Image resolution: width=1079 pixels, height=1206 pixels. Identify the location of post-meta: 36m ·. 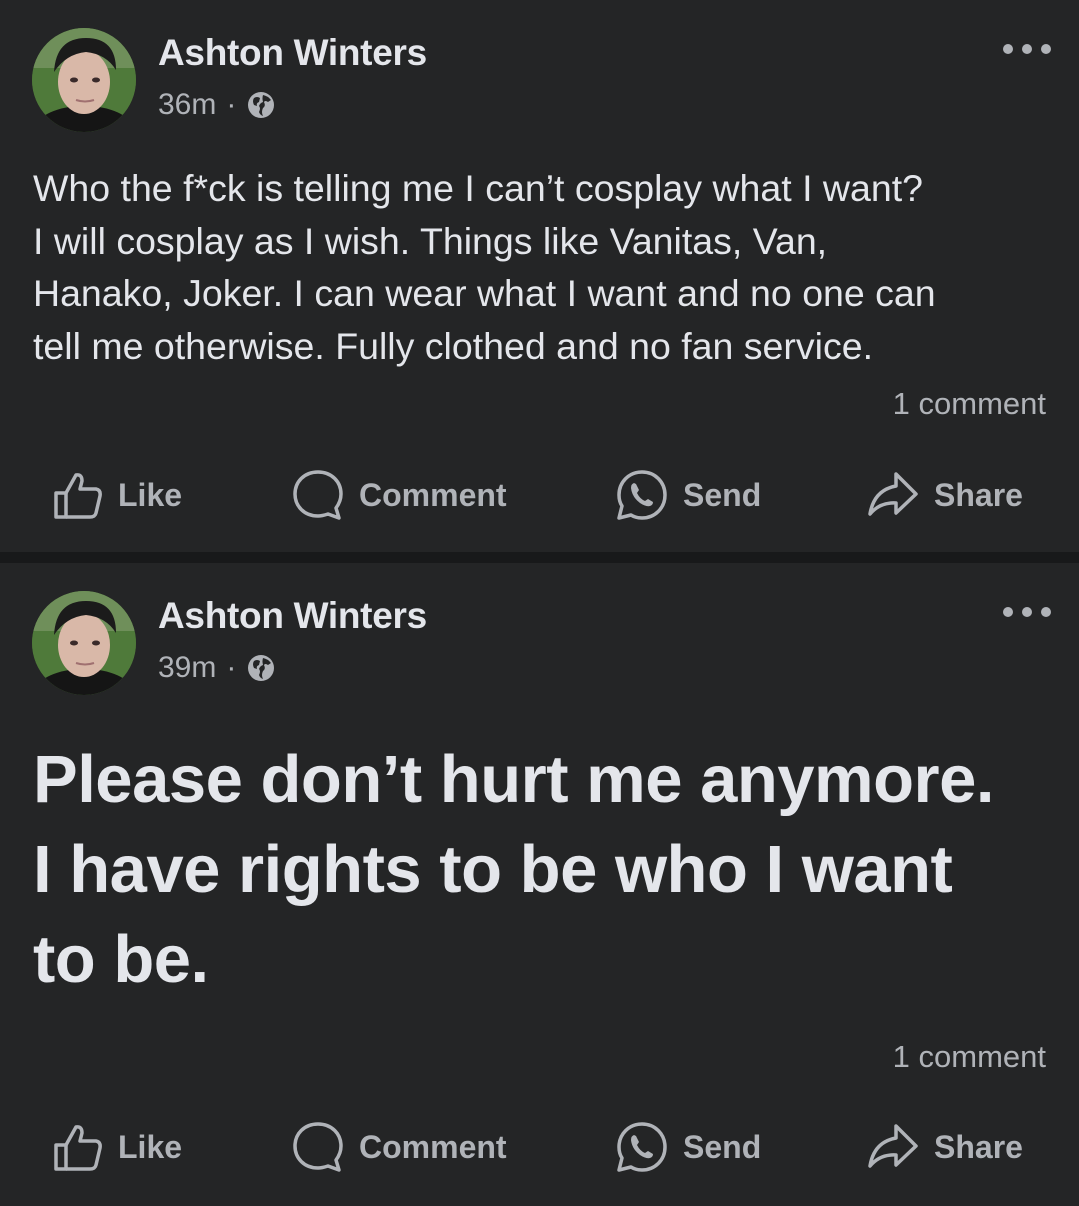
(217, 105).